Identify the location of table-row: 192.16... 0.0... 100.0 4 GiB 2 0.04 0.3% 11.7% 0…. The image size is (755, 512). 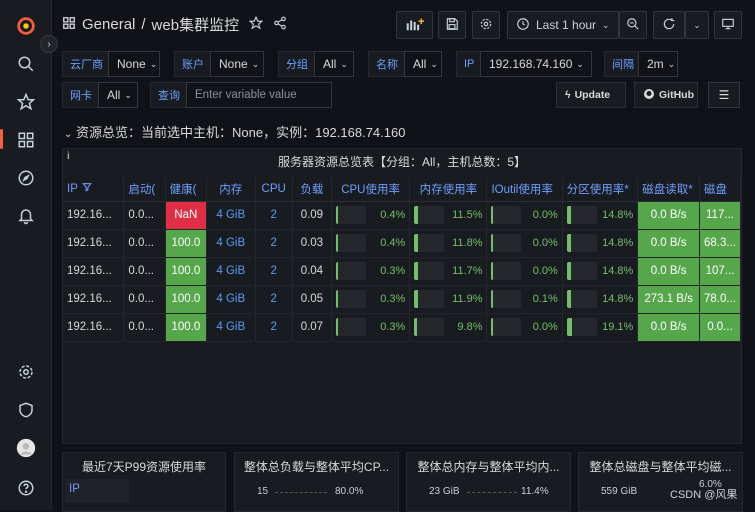
(402, 271).